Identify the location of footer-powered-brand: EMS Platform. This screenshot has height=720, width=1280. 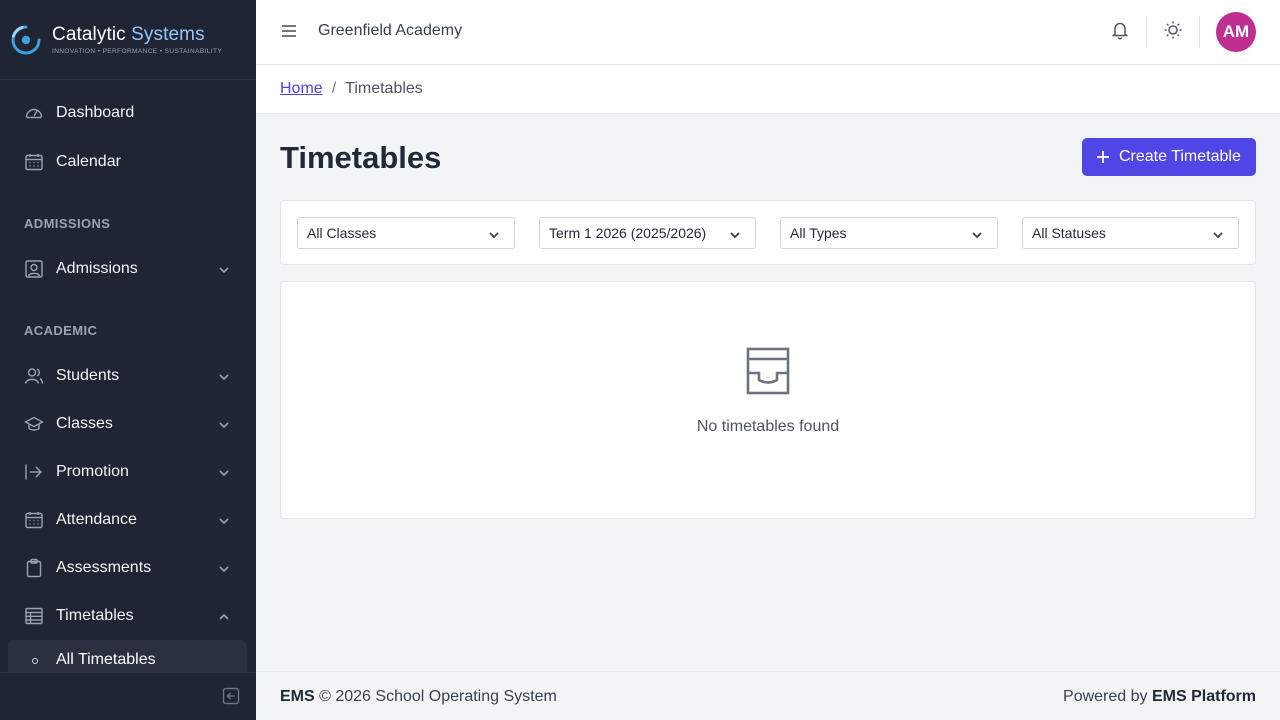
(1204, 696).